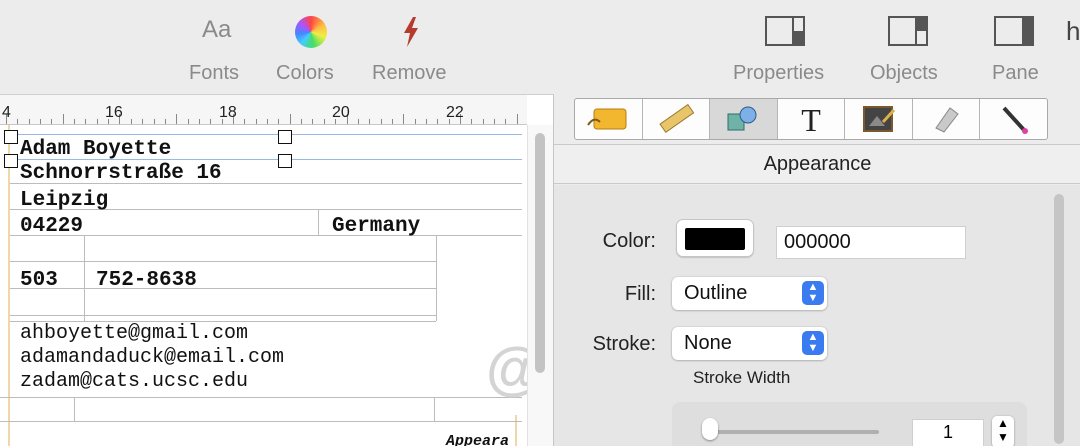  I want to click on postal-field: 04229, so click(51, 226).